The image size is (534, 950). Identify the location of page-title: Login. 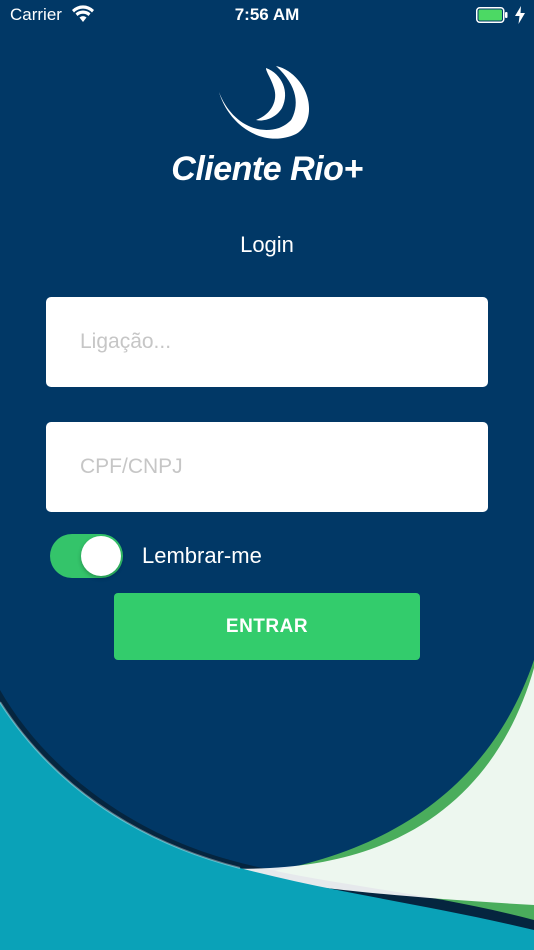
(267, 244).